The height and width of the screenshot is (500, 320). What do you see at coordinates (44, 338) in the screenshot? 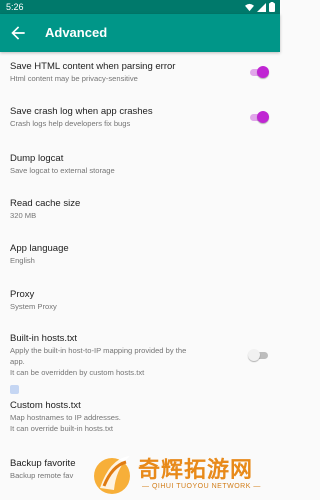
I see `setting-title: Built-in hosts.txt` at bounding box center [44, 338].